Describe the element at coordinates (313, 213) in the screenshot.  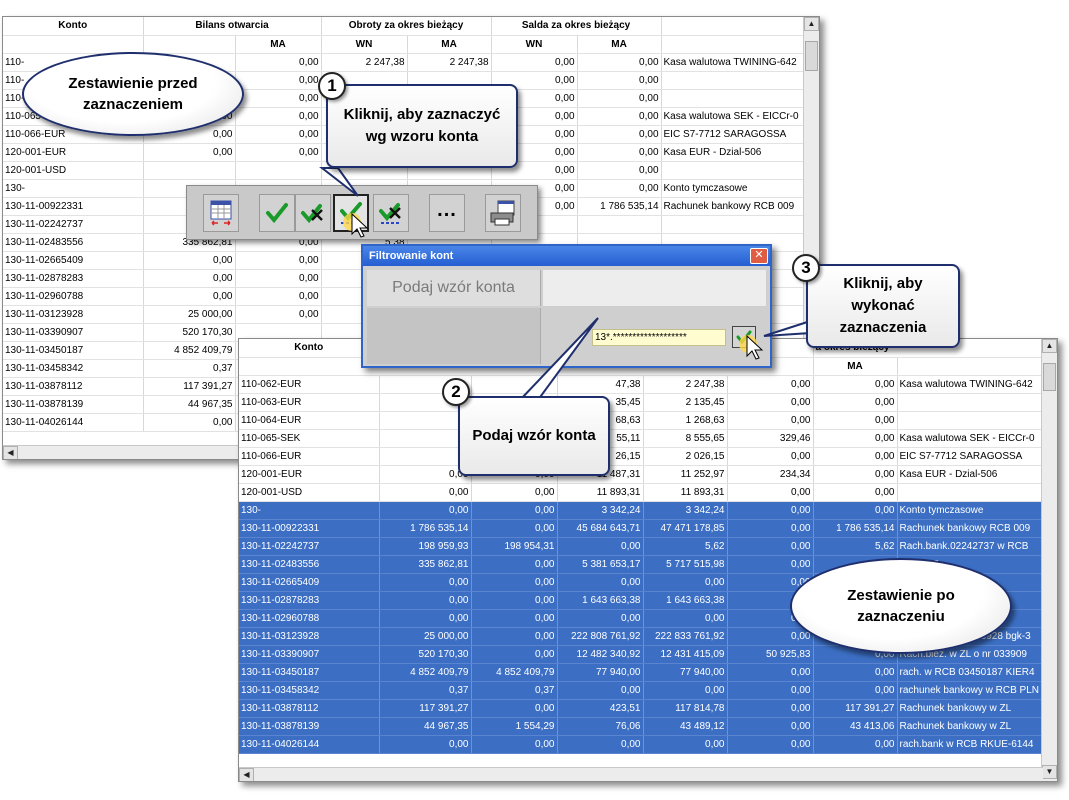
I see `deselect-all-button` at that location.